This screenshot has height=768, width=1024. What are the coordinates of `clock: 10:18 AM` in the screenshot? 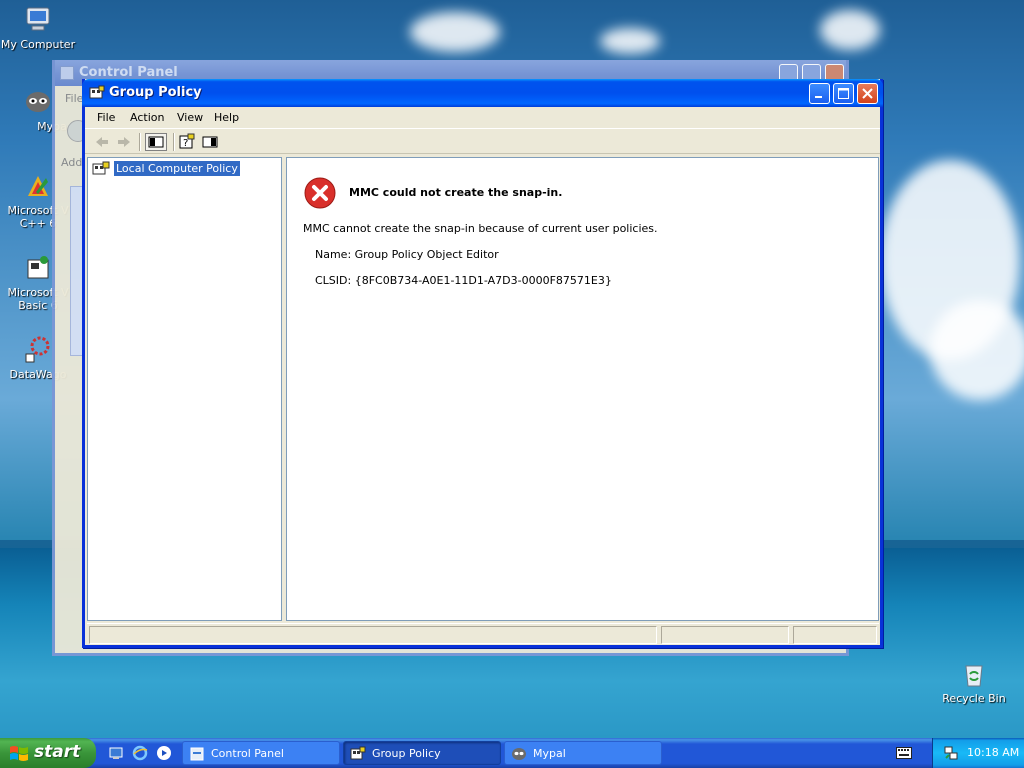 It's located at (993, 752).